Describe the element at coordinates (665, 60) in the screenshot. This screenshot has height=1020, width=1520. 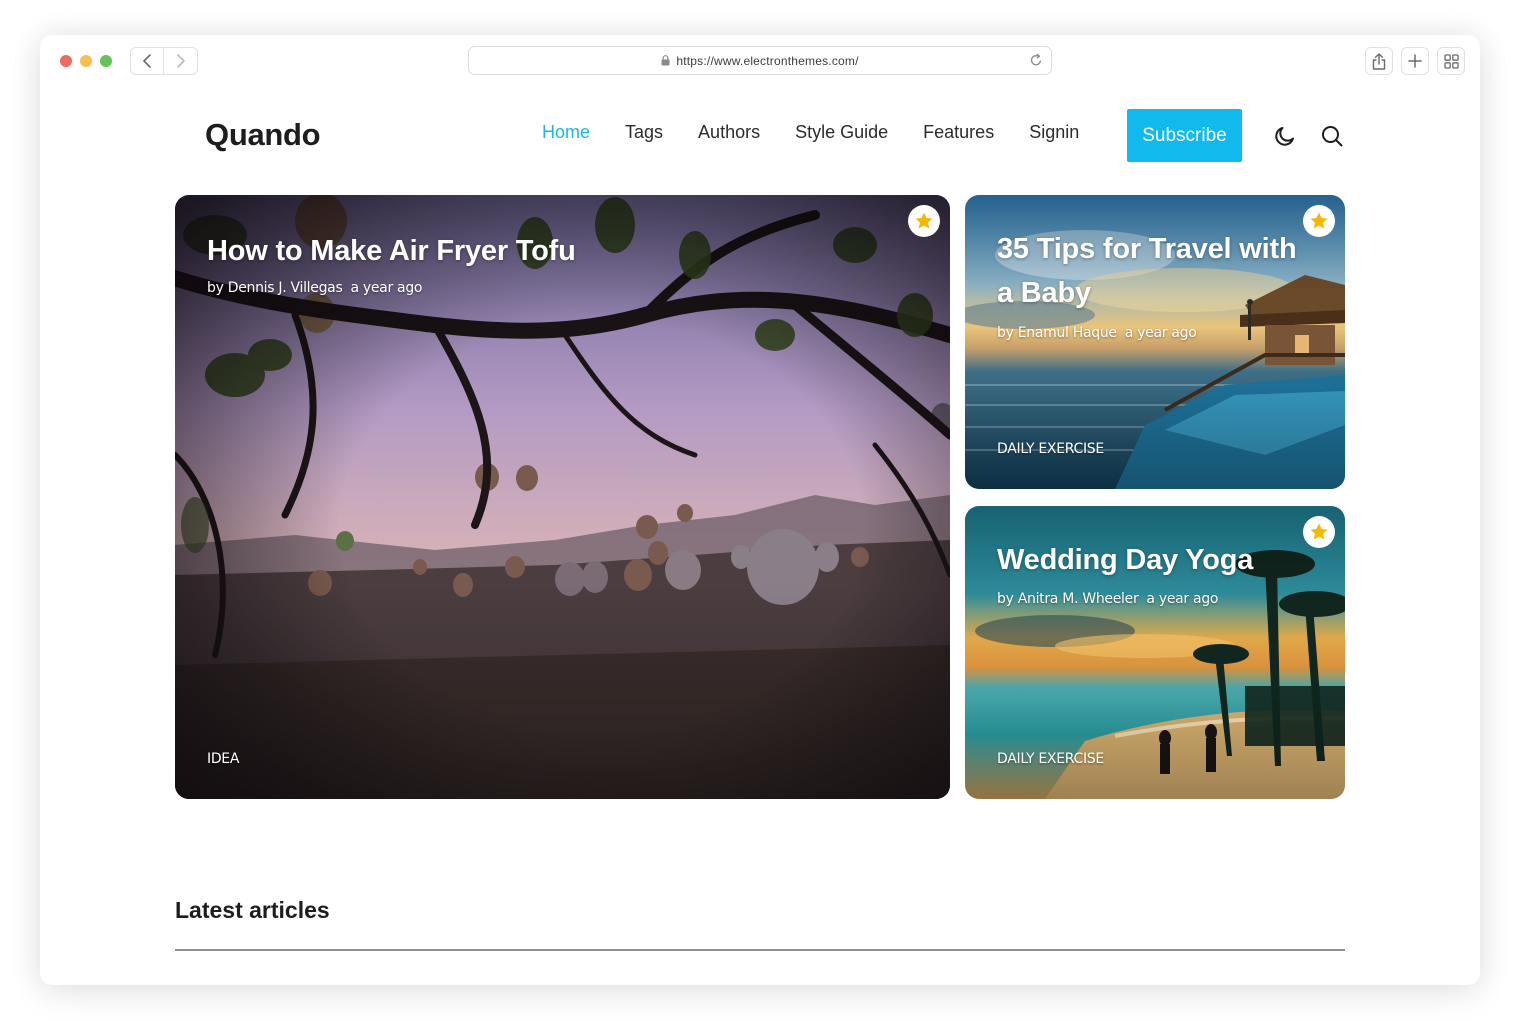
I see `lock-icon` at that location.